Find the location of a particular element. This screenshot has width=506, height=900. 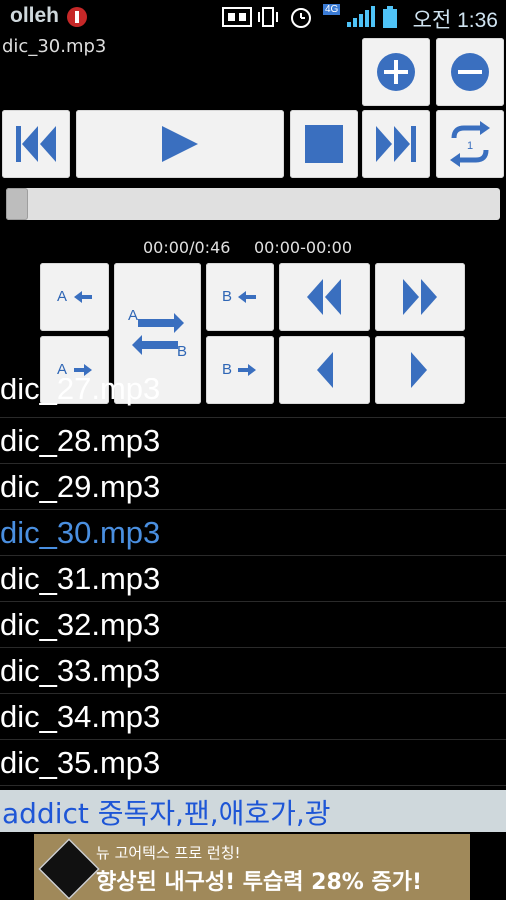

fast-forward-icon is located at coordinates (420, 297).